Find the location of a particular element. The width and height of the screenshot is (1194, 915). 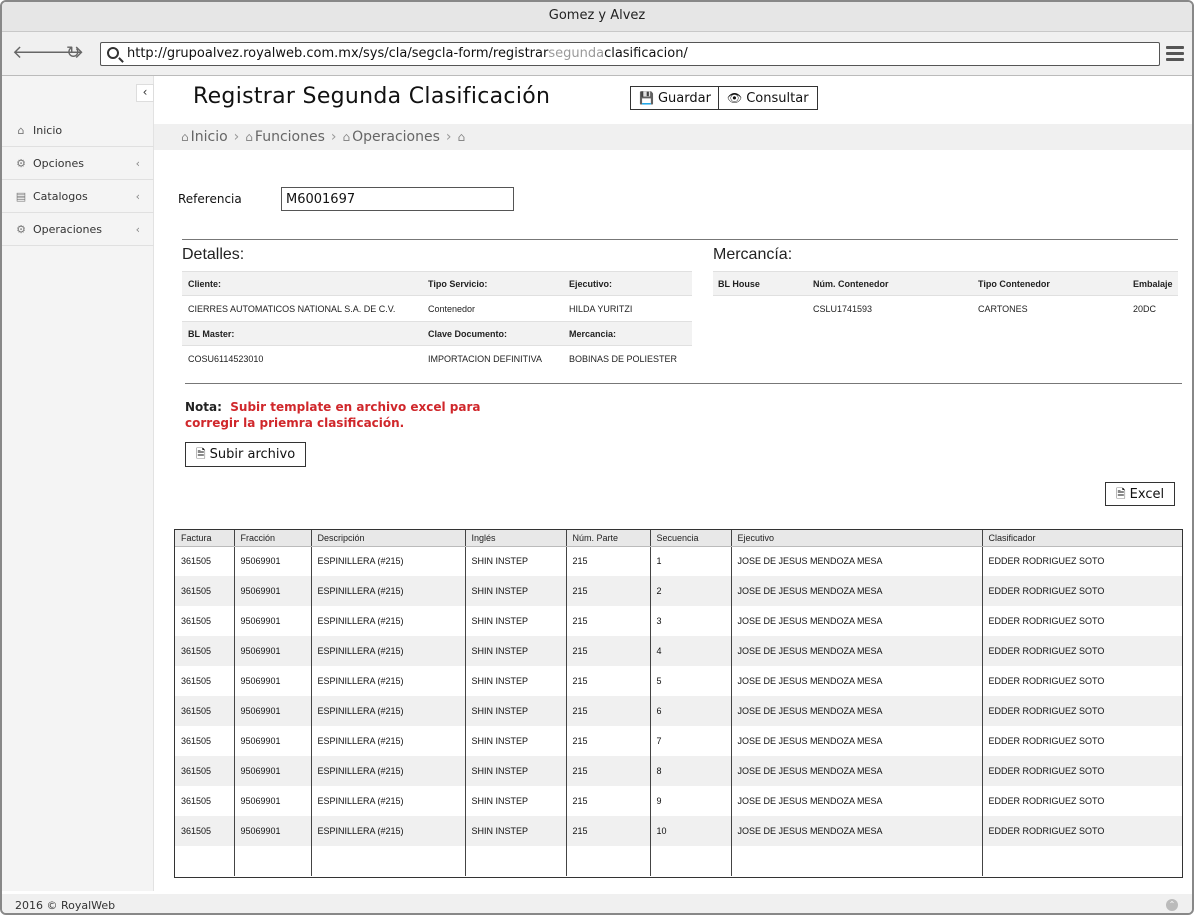

save-button: 💾 Guardar is located at coordinates (675, 98).